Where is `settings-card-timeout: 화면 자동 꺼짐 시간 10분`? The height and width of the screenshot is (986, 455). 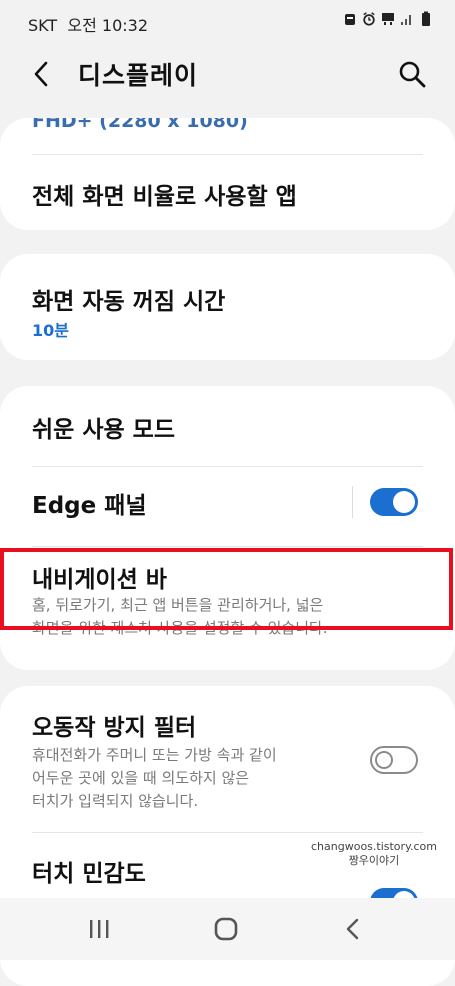
settings-card-timeout: 화면 자동 꺼짐 시간 10분 is located at coordinates (227, 307).